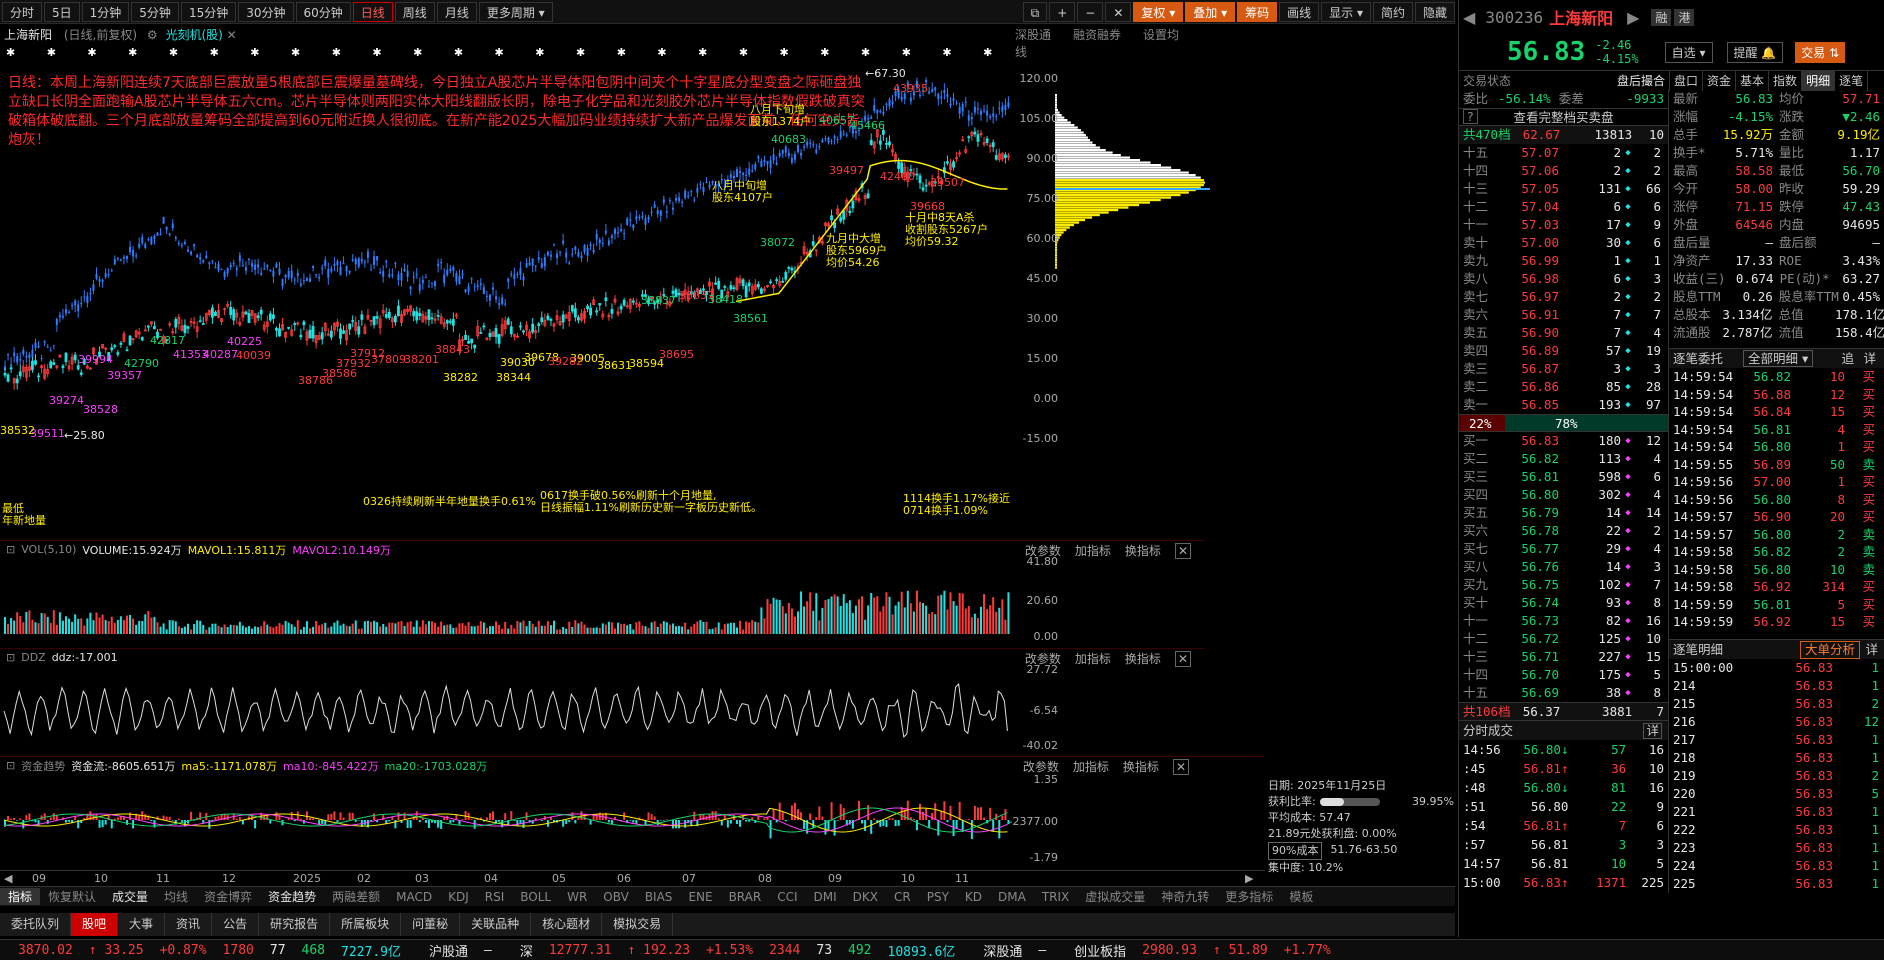  Describe the element at coordinates (1434, 11) in the screenshot. I see `toolbar-btn-6: 隐藏` at that location.